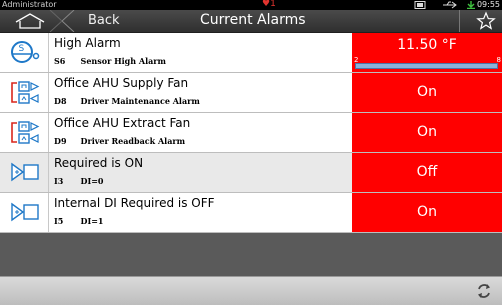 This screenshot has width=502, height=305. I want to click on sensor-icon: S, so click(25, 52).